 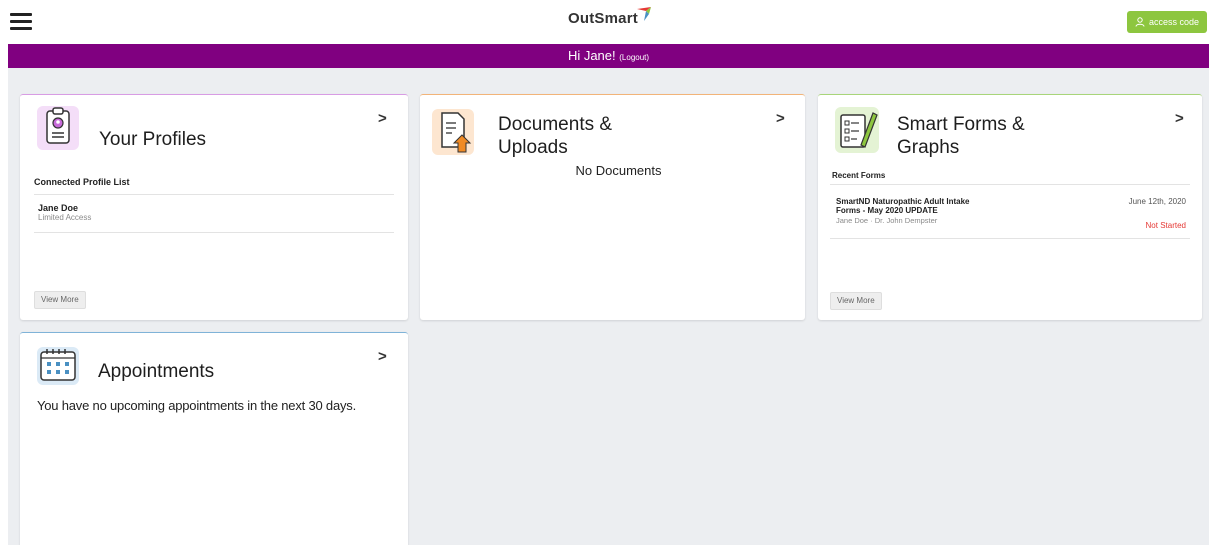 What do you see at coordinates (153, 139) in the screenshot?
I see `profiles-title: Your Profiles` at bounding box center [153, 139].